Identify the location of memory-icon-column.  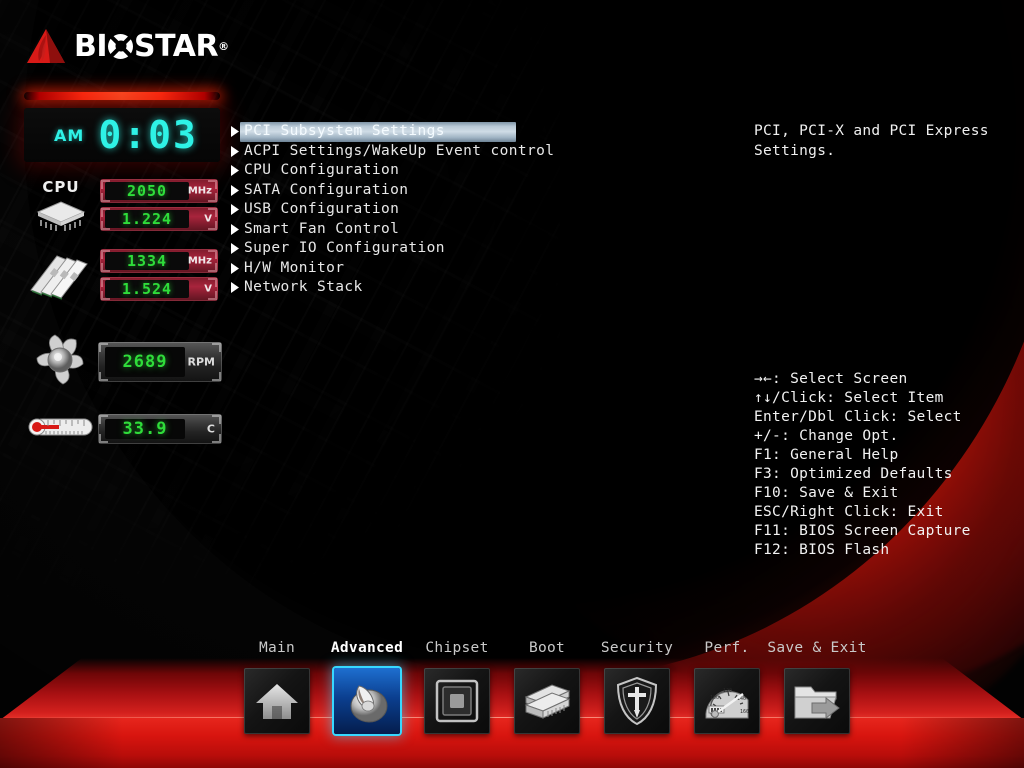
(61, 277).